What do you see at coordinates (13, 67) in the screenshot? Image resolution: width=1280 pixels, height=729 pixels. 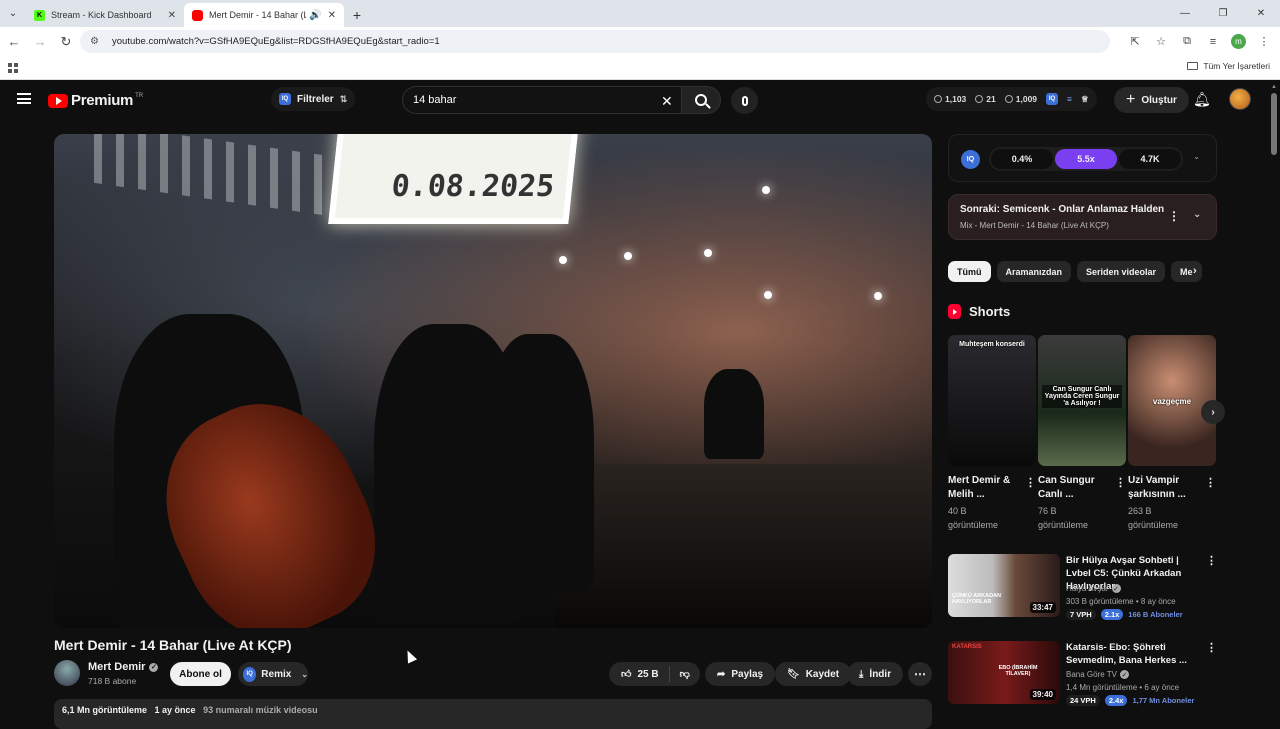 I see `apps-grid-icon` at bounding box center [13, 67].